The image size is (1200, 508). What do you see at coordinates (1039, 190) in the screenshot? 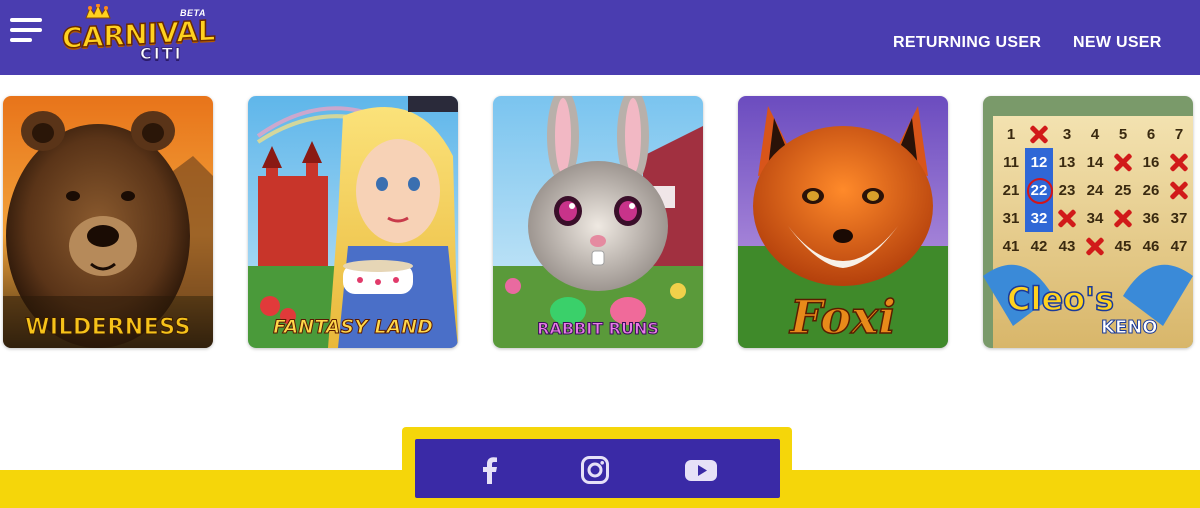
I see `keno-cell-hit-circled: 22` at bounding box center [1039, 190].